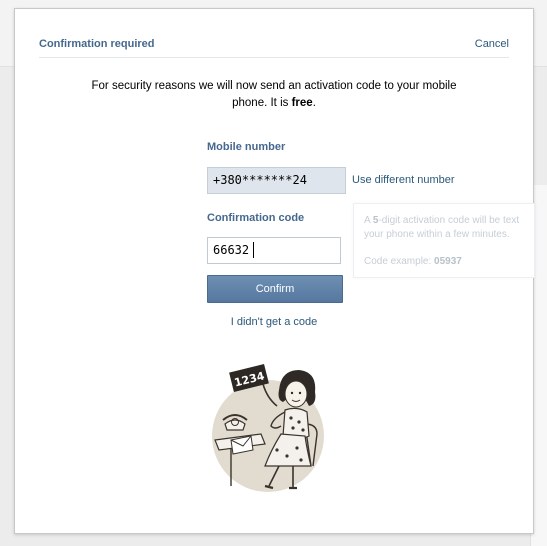 This screenshot has height=546, width=547. What do you see at coordinates (256, 218) in the screenshot?
I see `confirmation-code-label: Confirmation code` at bounding box center [256, 218].